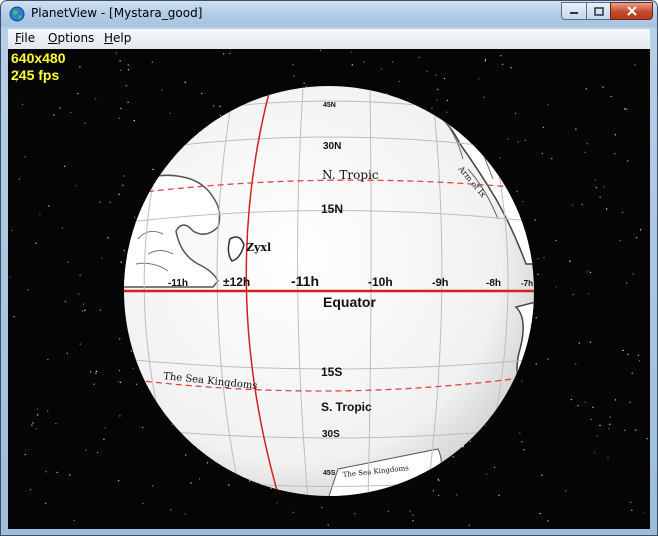  What do you see at coordinates (332, 146) in the screenshot?
I see `lat-label-30n: 30N` at bounding box center [332, 146].